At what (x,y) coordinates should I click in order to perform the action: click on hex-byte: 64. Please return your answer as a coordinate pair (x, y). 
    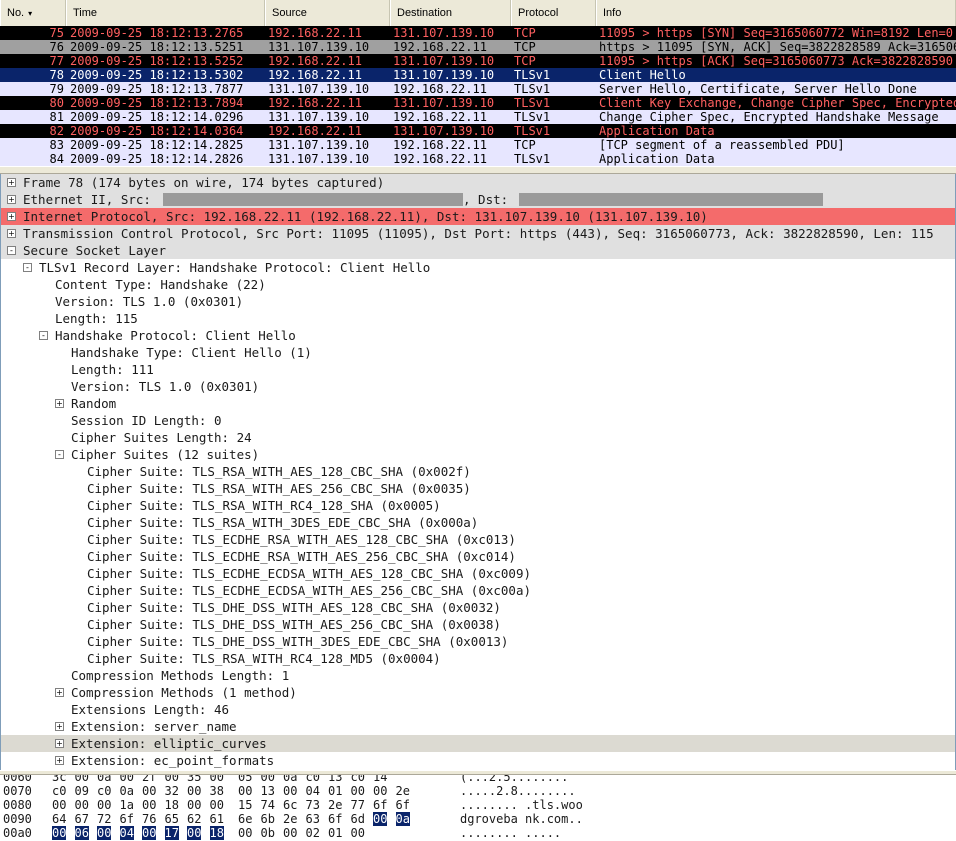
    Looking at the image, I should click on (59, 819).